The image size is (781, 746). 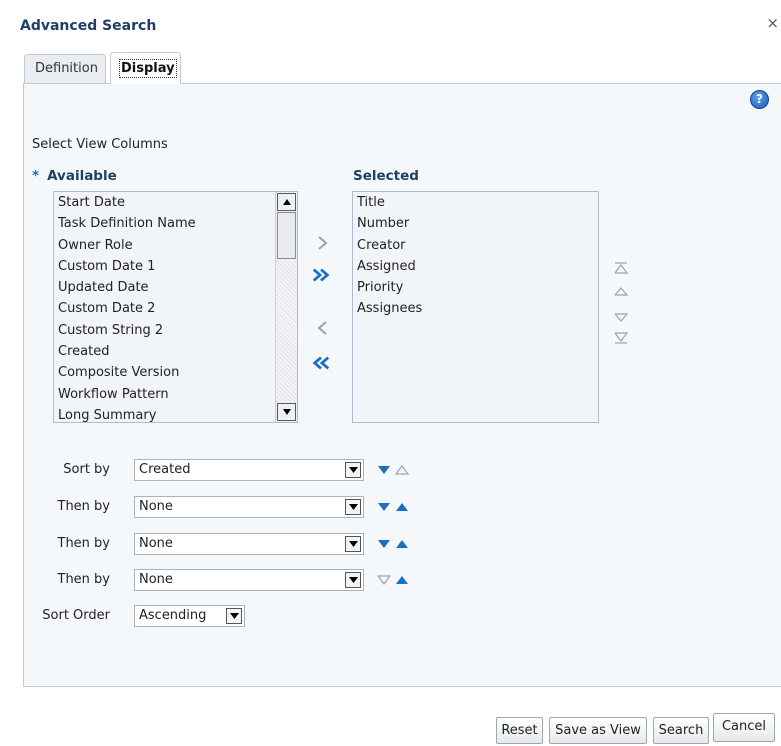 I want to click on list-item: Priority, so click(x=475, y=287).